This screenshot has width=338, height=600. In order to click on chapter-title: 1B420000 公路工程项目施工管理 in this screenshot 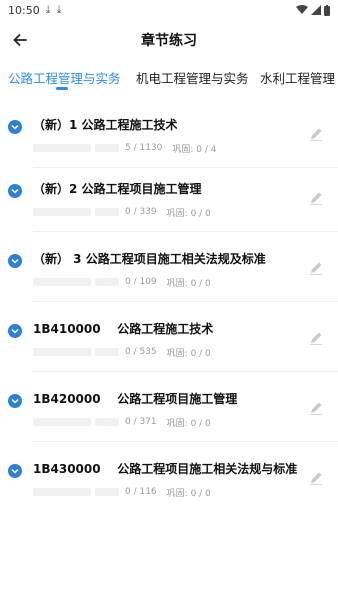, I will do `click(135, 399)`.